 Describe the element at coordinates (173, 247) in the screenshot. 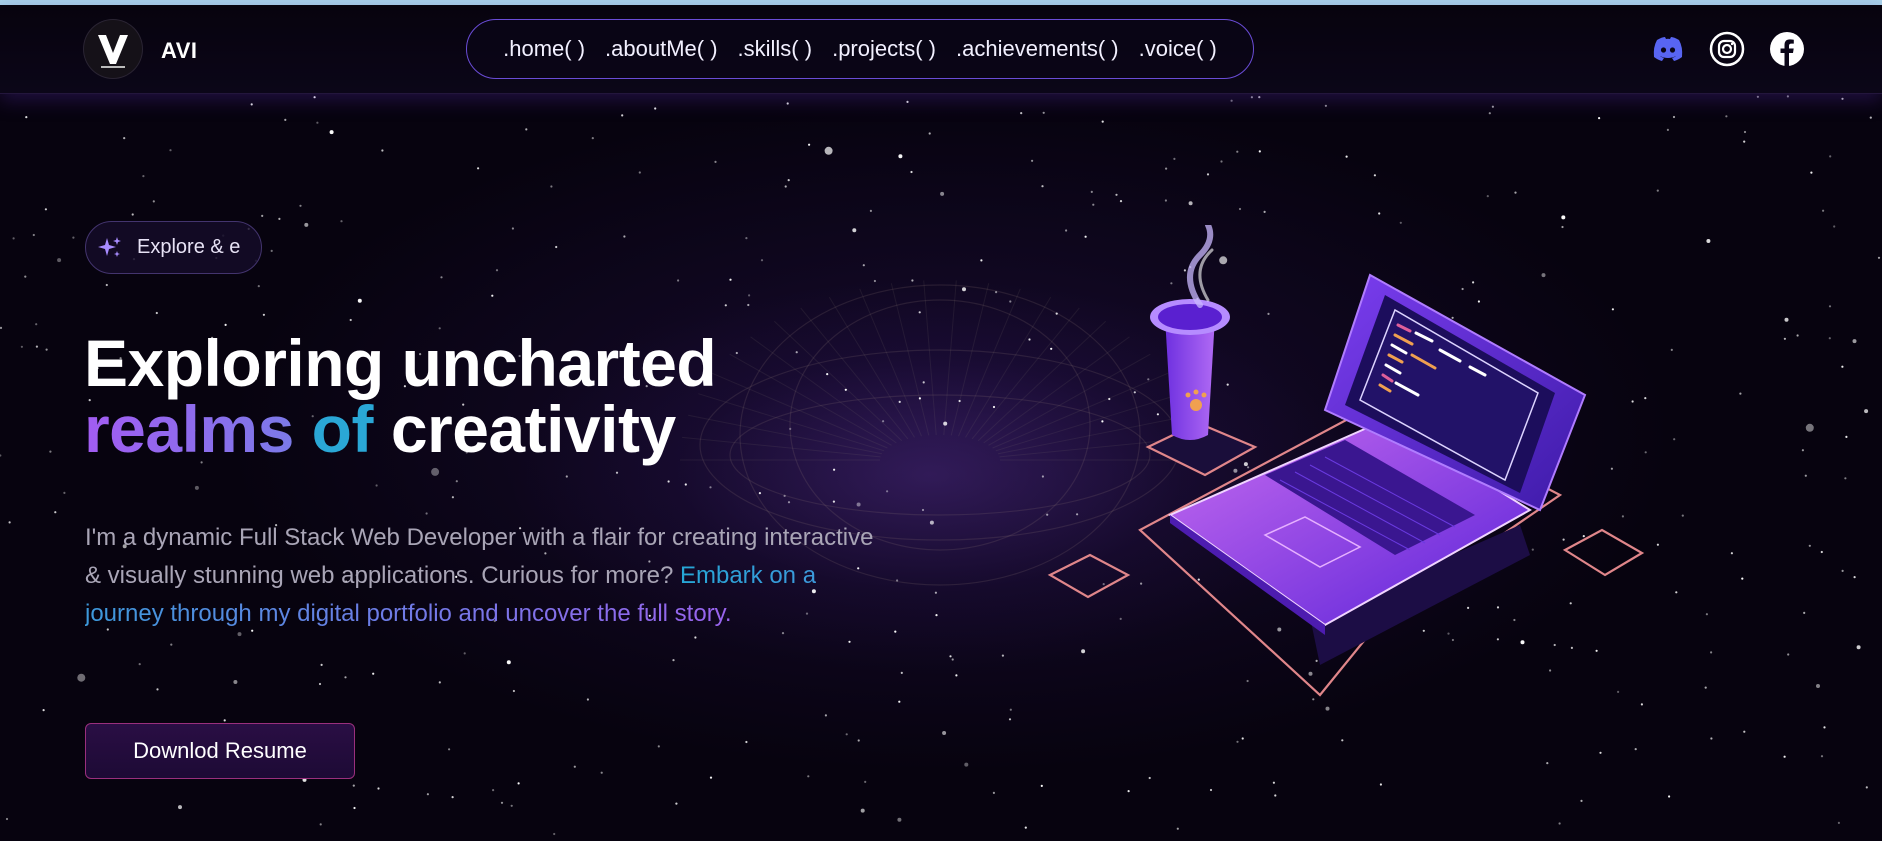

I see `explore-badge: Explore & e` at that location.